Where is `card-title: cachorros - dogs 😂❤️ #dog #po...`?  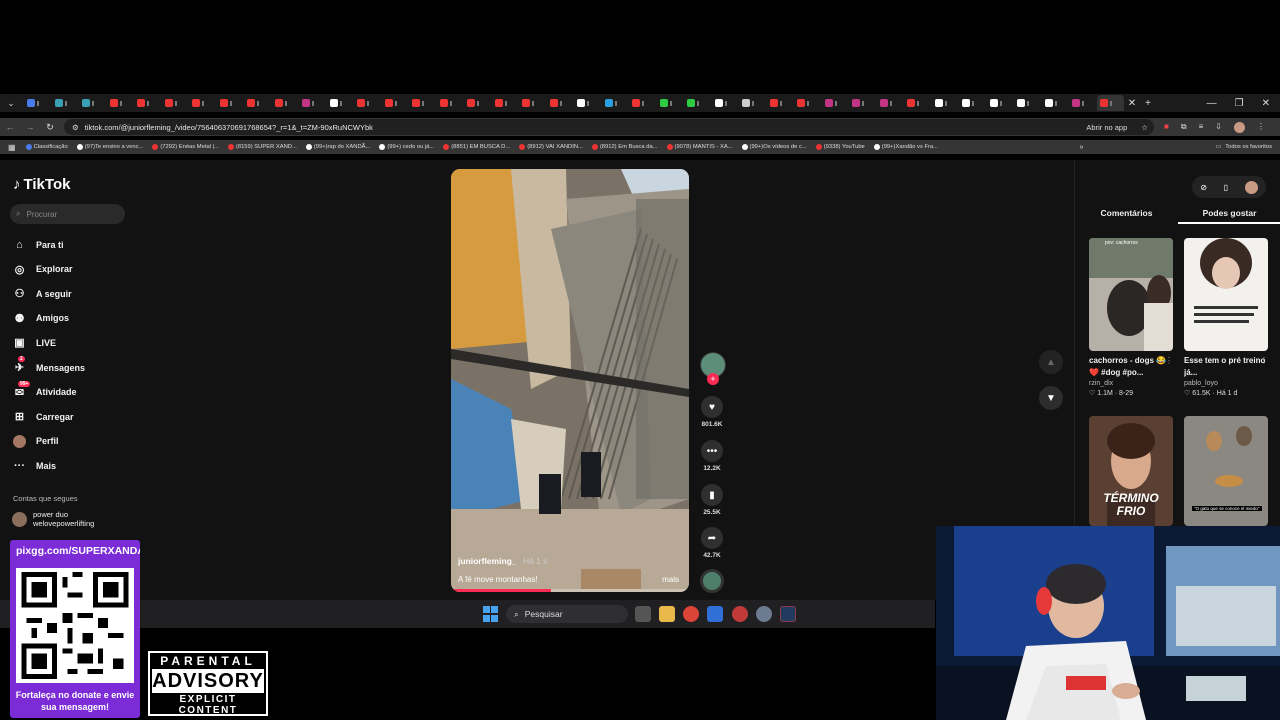 card-title: cachorros - dogs 😂❤️ #dog #po... is located at coordinates (1131, 367).